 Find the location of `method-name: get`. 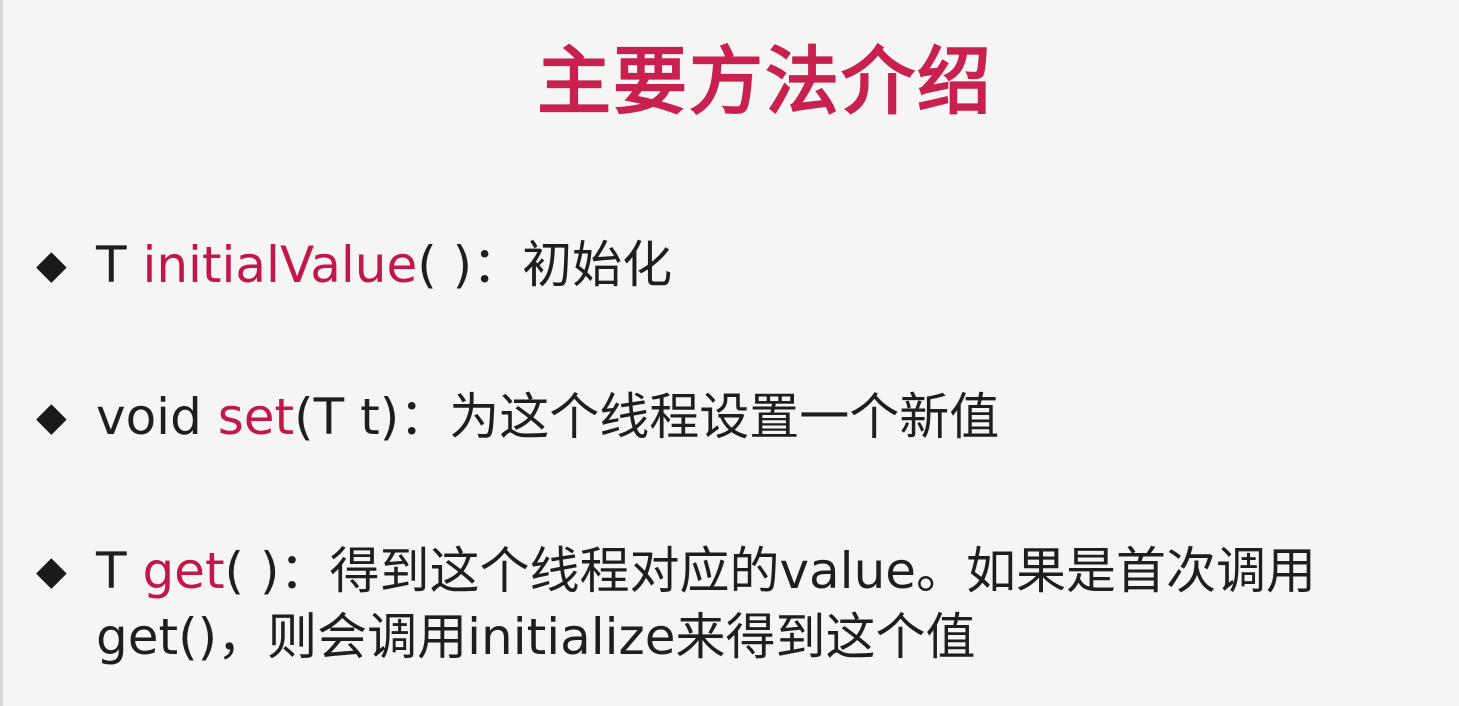

method-name: get is located at coordinates (183, 571).